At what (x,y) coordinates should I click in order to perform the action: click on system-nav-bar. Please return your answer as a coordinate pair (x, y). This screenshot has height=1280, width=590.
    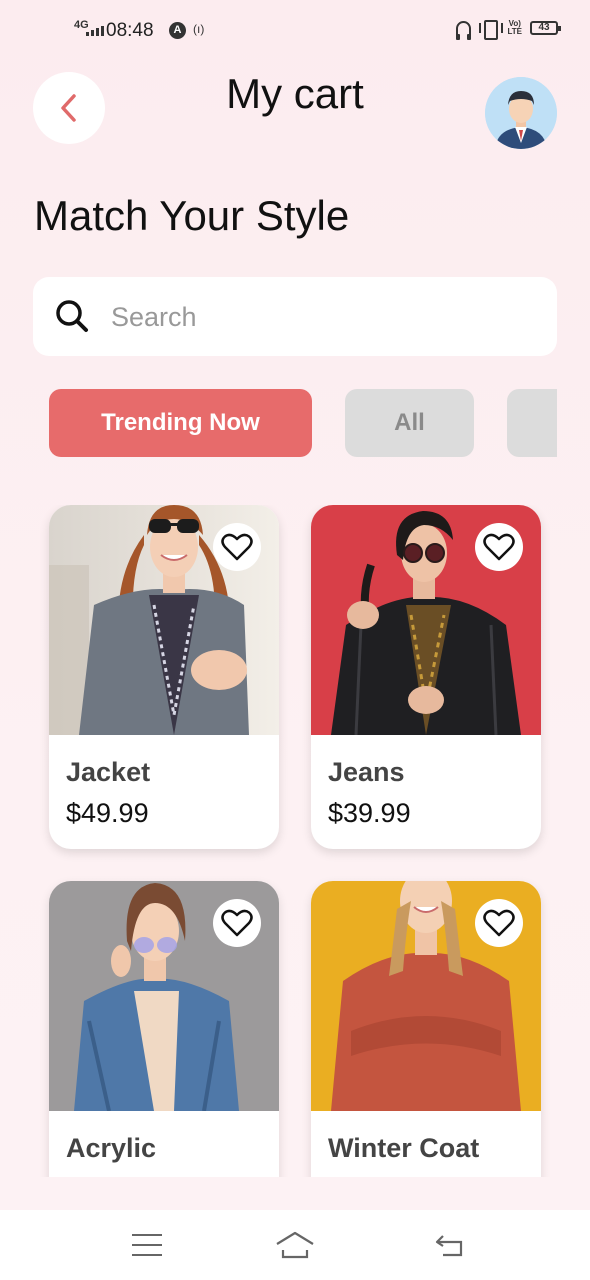
    Looking at the image, I should click on (295, 1245).